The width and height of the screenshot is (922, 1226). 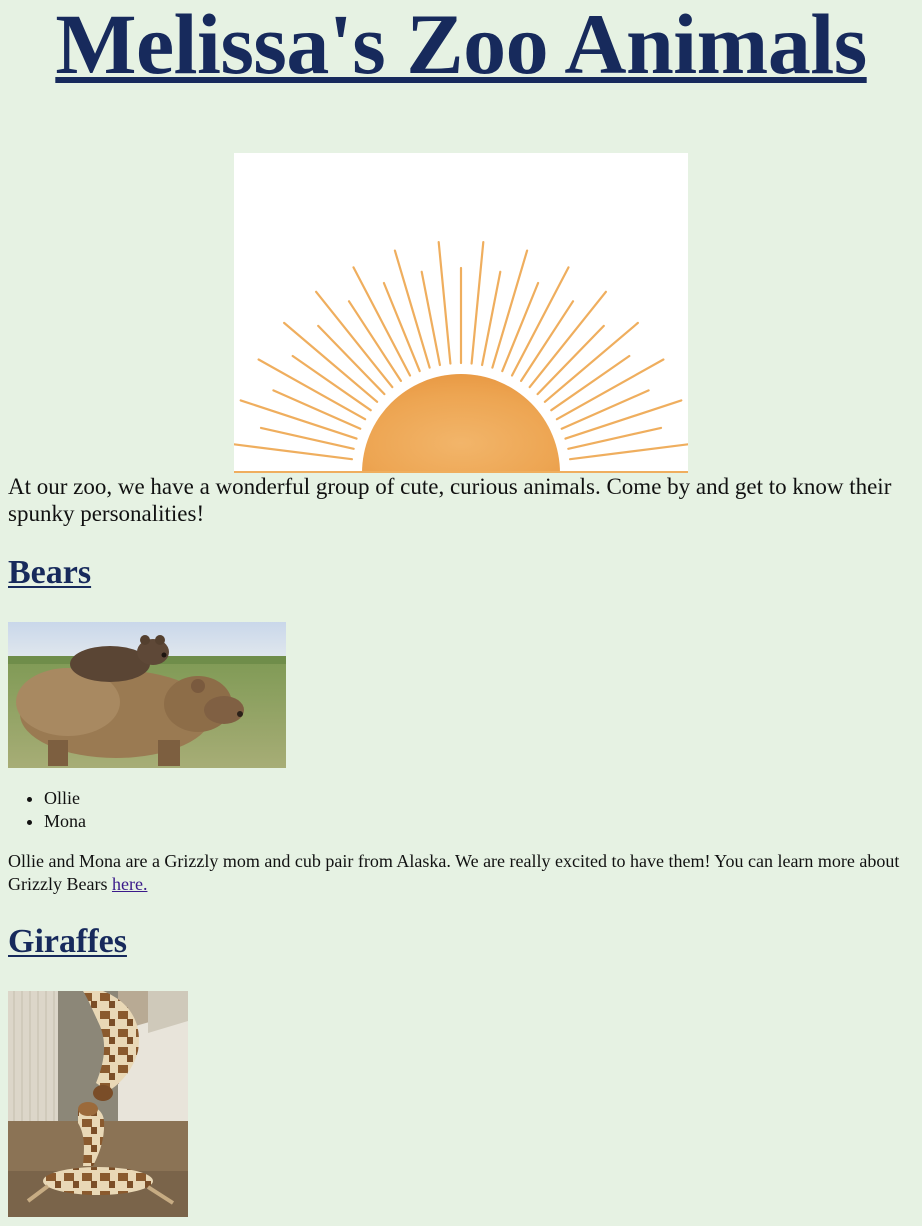 I want to click on sun-icon, so click(x=461, y=356).